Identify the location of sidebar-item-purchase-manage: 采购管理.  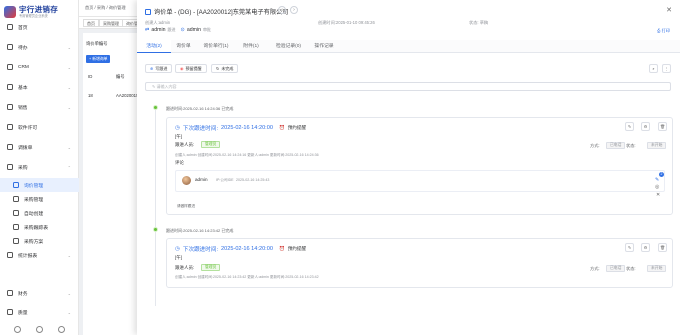
(39, 199).